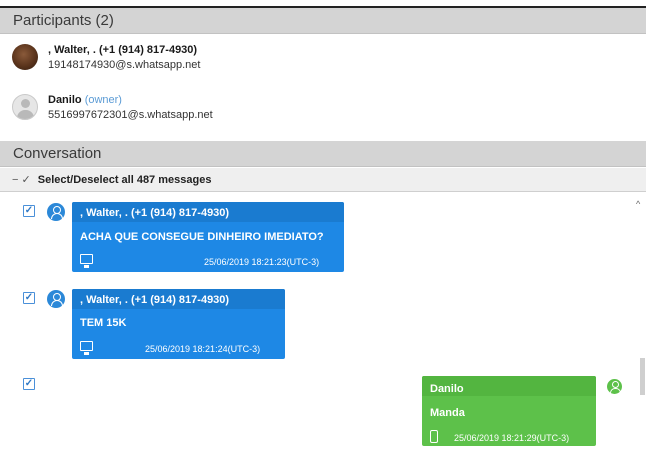  Describe the element at coordinates (130, 115) in the screenshot. I see `participant-jid: 5516997672301@s.whatsapp.net` at that location.